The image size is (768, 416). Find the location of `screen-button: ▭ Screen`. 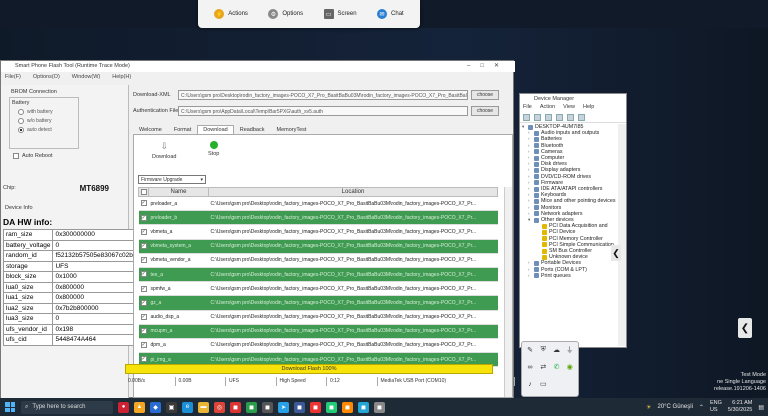

screen-button: ▭ Screen is located at coordinates (340, 14).